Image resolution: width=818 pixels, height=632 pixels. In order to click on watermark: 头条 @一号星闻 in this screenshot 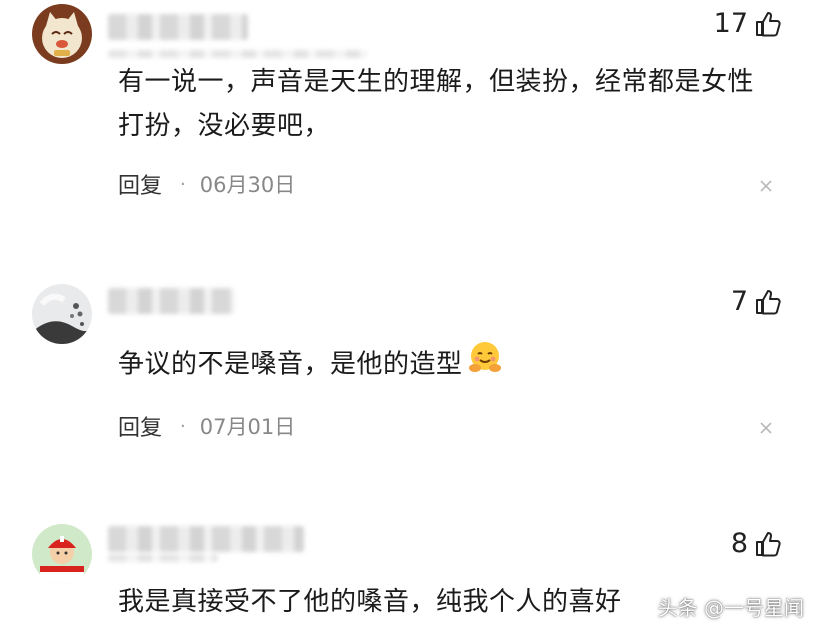, I will do `click(730, 608)`.